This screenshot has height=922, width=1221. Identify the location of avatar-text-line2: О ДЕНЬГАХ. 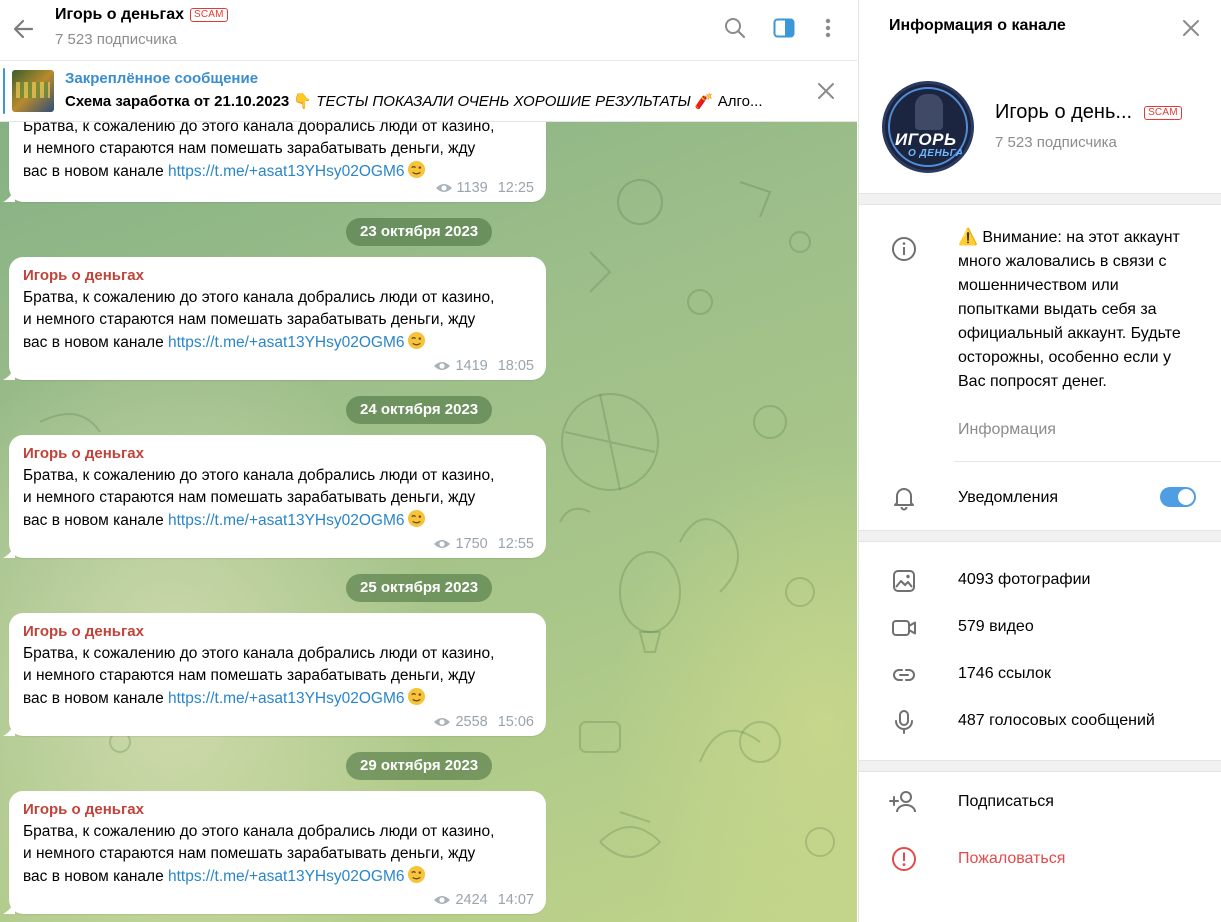
(939, 153).